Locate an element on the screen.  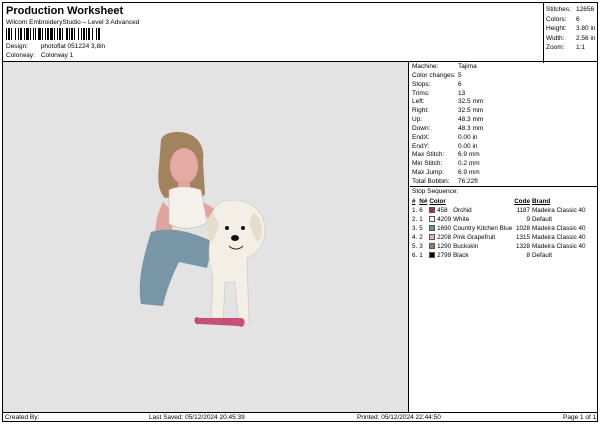
param-label: Right: is located at coordinates (420, 111).